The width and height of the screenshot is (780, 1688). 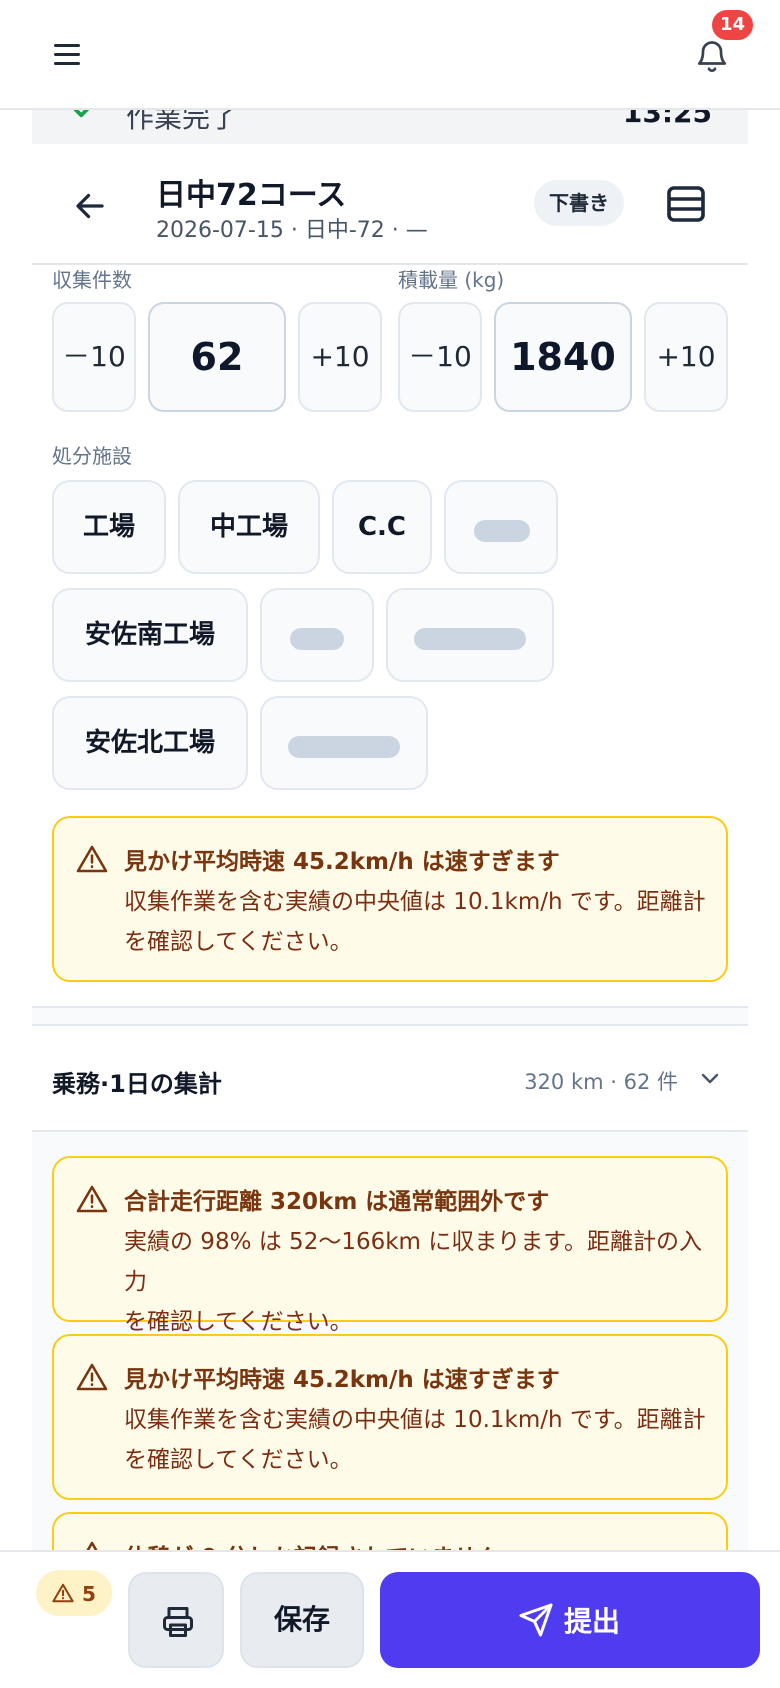 I want to click on facility-option: C.C, so click(x=382, y=527).